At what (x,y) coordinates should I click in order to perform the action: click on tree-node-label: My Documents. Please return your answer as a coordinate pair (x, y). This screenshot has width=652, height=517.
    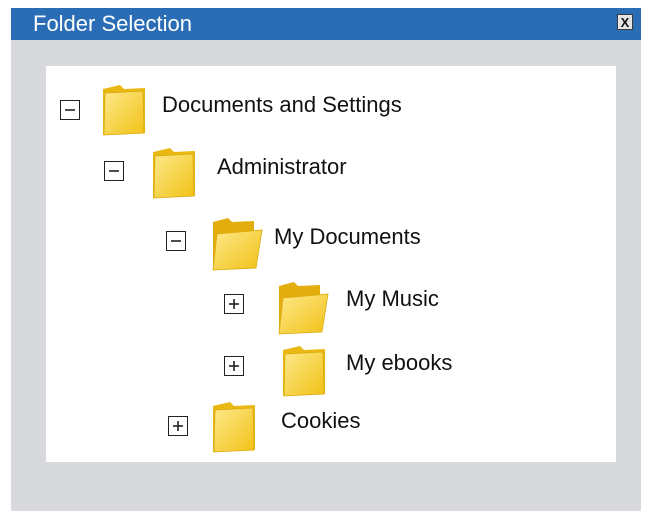
    Looking at the image, I should click on (347, 237).